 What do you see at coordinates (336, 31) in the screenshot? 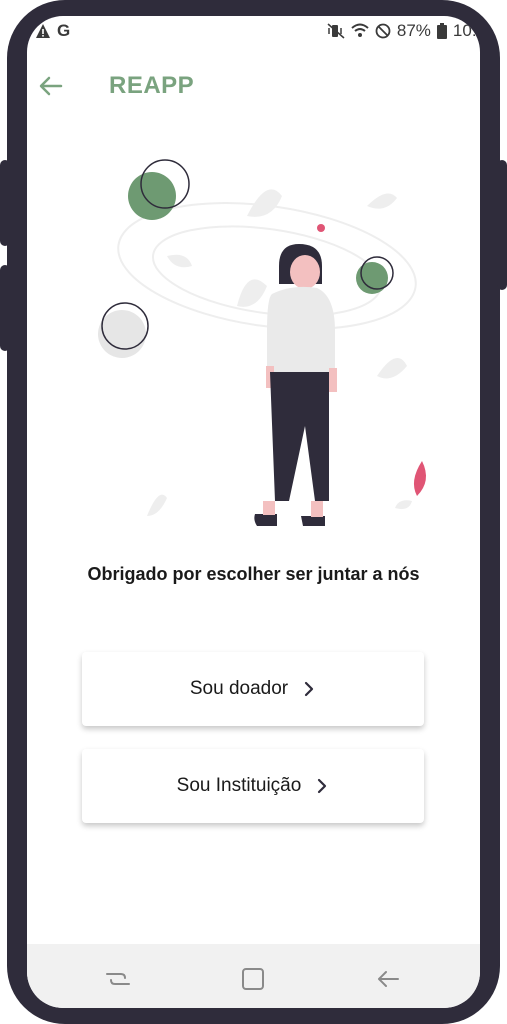
I see `vibrate-mute-icon` at bounding box center [336, 31].